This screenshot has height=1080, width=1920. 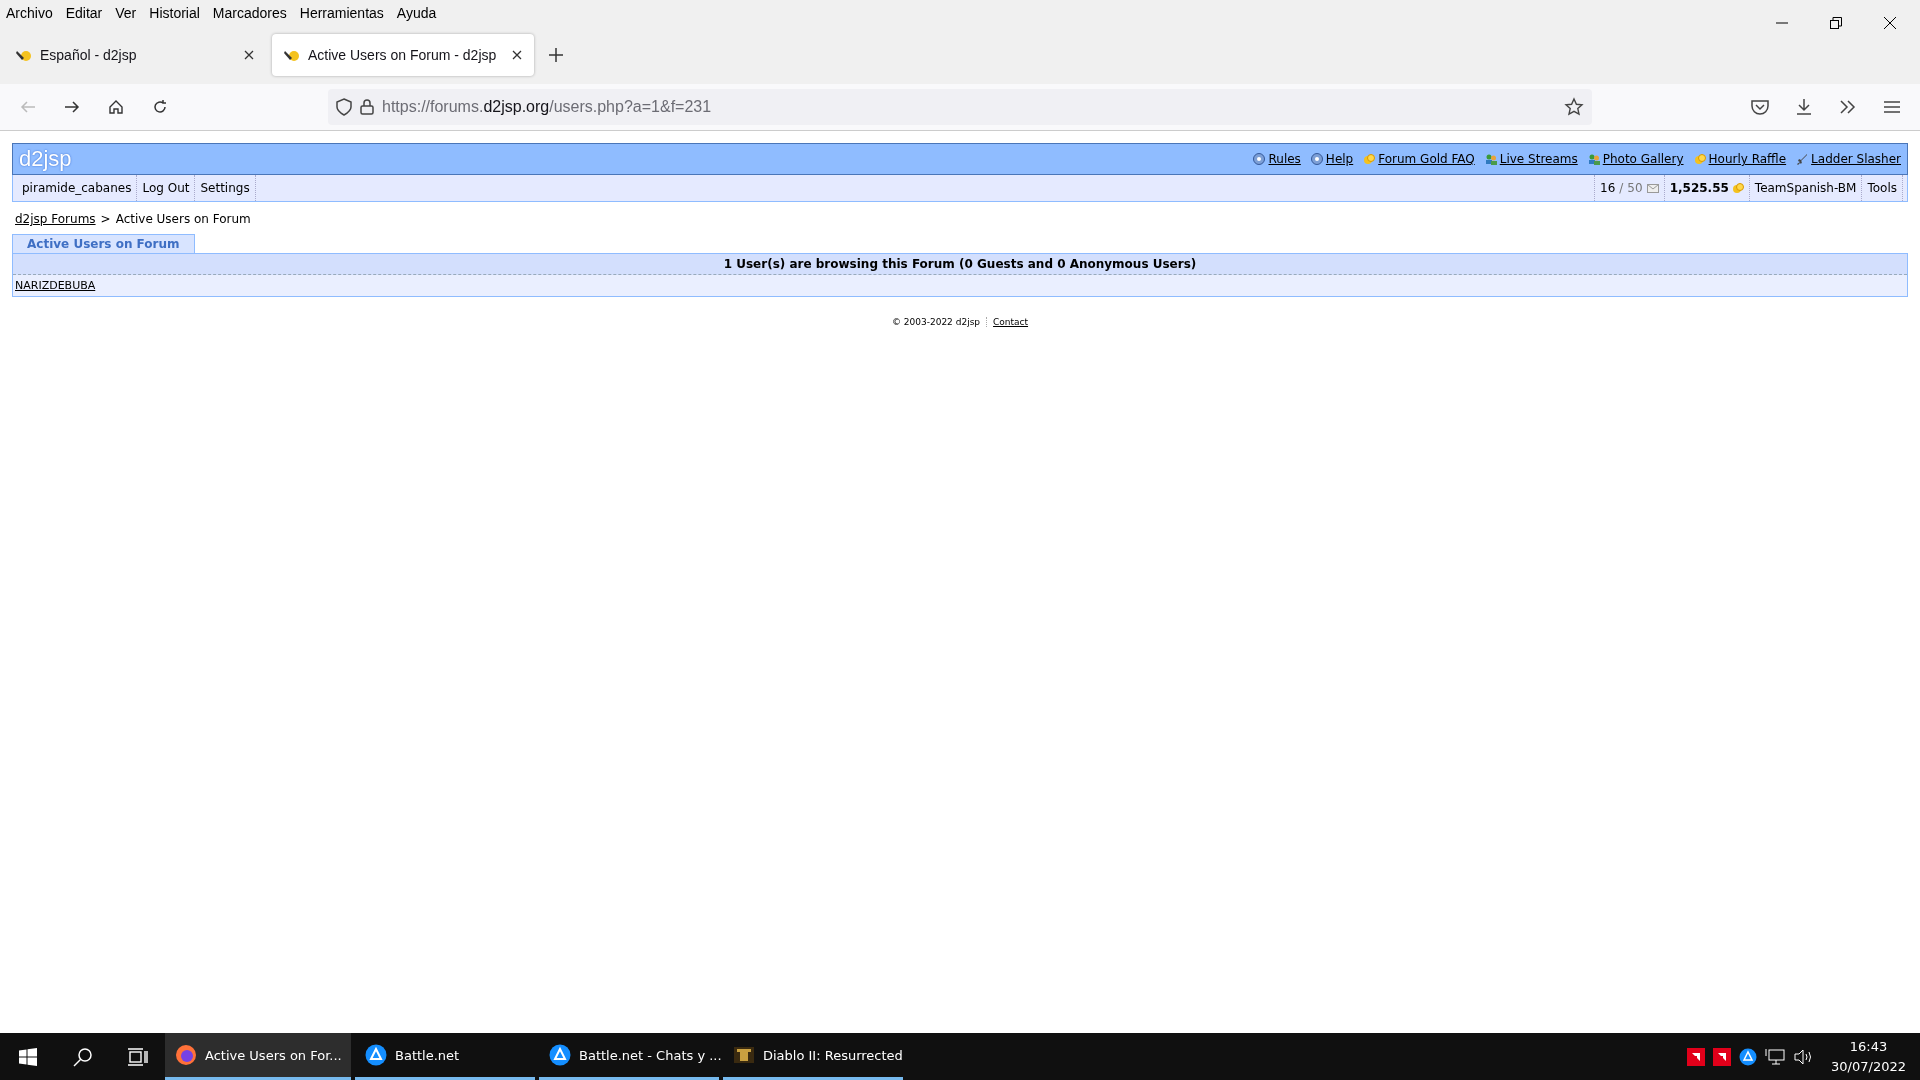 What do you see at coordinates (183, 219) in the screenshot?
I see `breadcrumb-current: Active Users on Forum` at bounding box center [183, 219].